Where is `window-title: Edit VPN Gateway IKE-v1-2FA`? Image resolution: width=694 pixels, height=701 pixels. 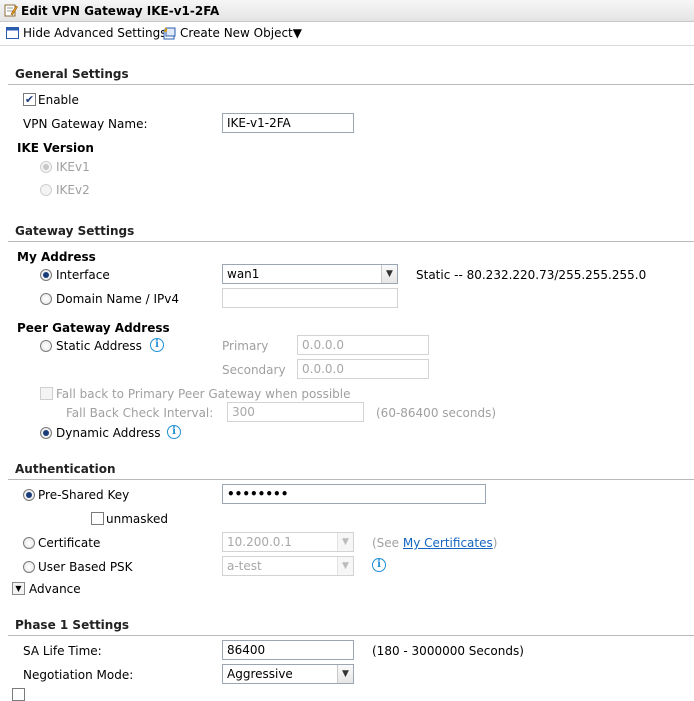
window-title: Edit VPN Gateway IKE-v1-2FA is located at coordinates (120, 11).